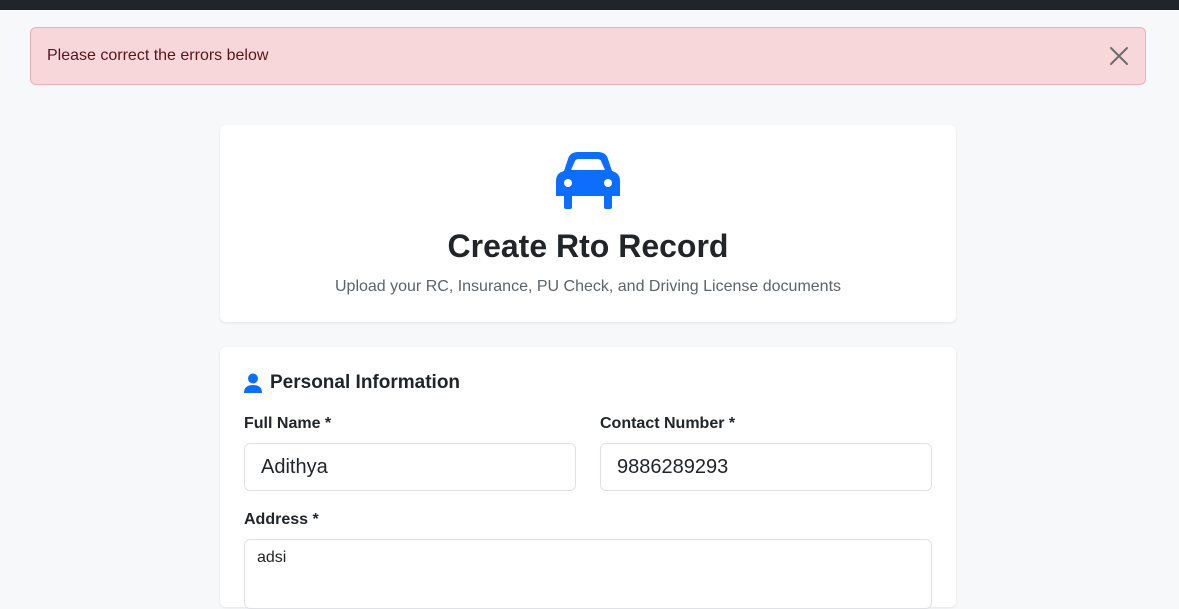  Describe the element at coordinates (253, 383) in the screenshot. I see `person-icon` at that location.